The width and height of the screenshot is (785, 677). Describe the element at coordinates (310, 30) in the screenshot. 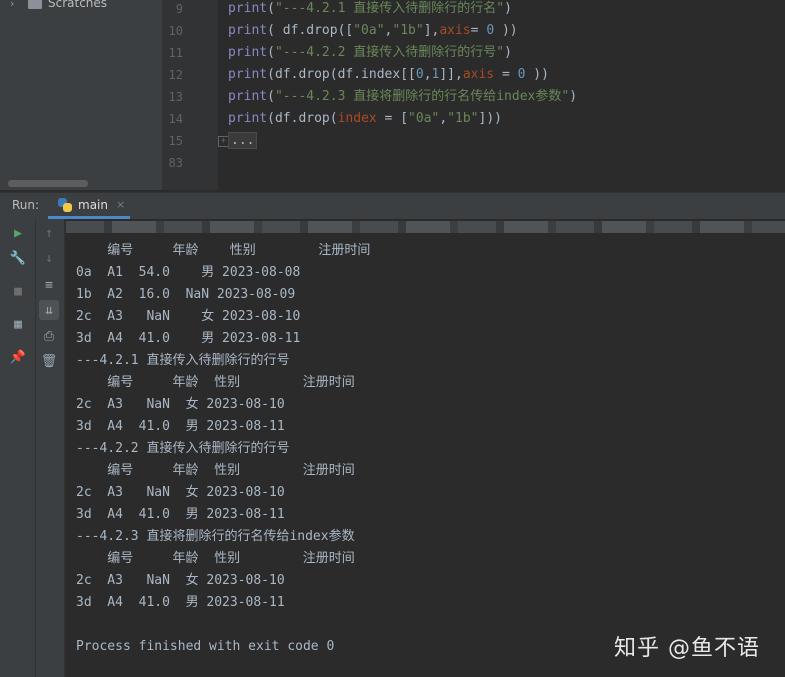

I see `code-token: ( df.drop([` at that location.